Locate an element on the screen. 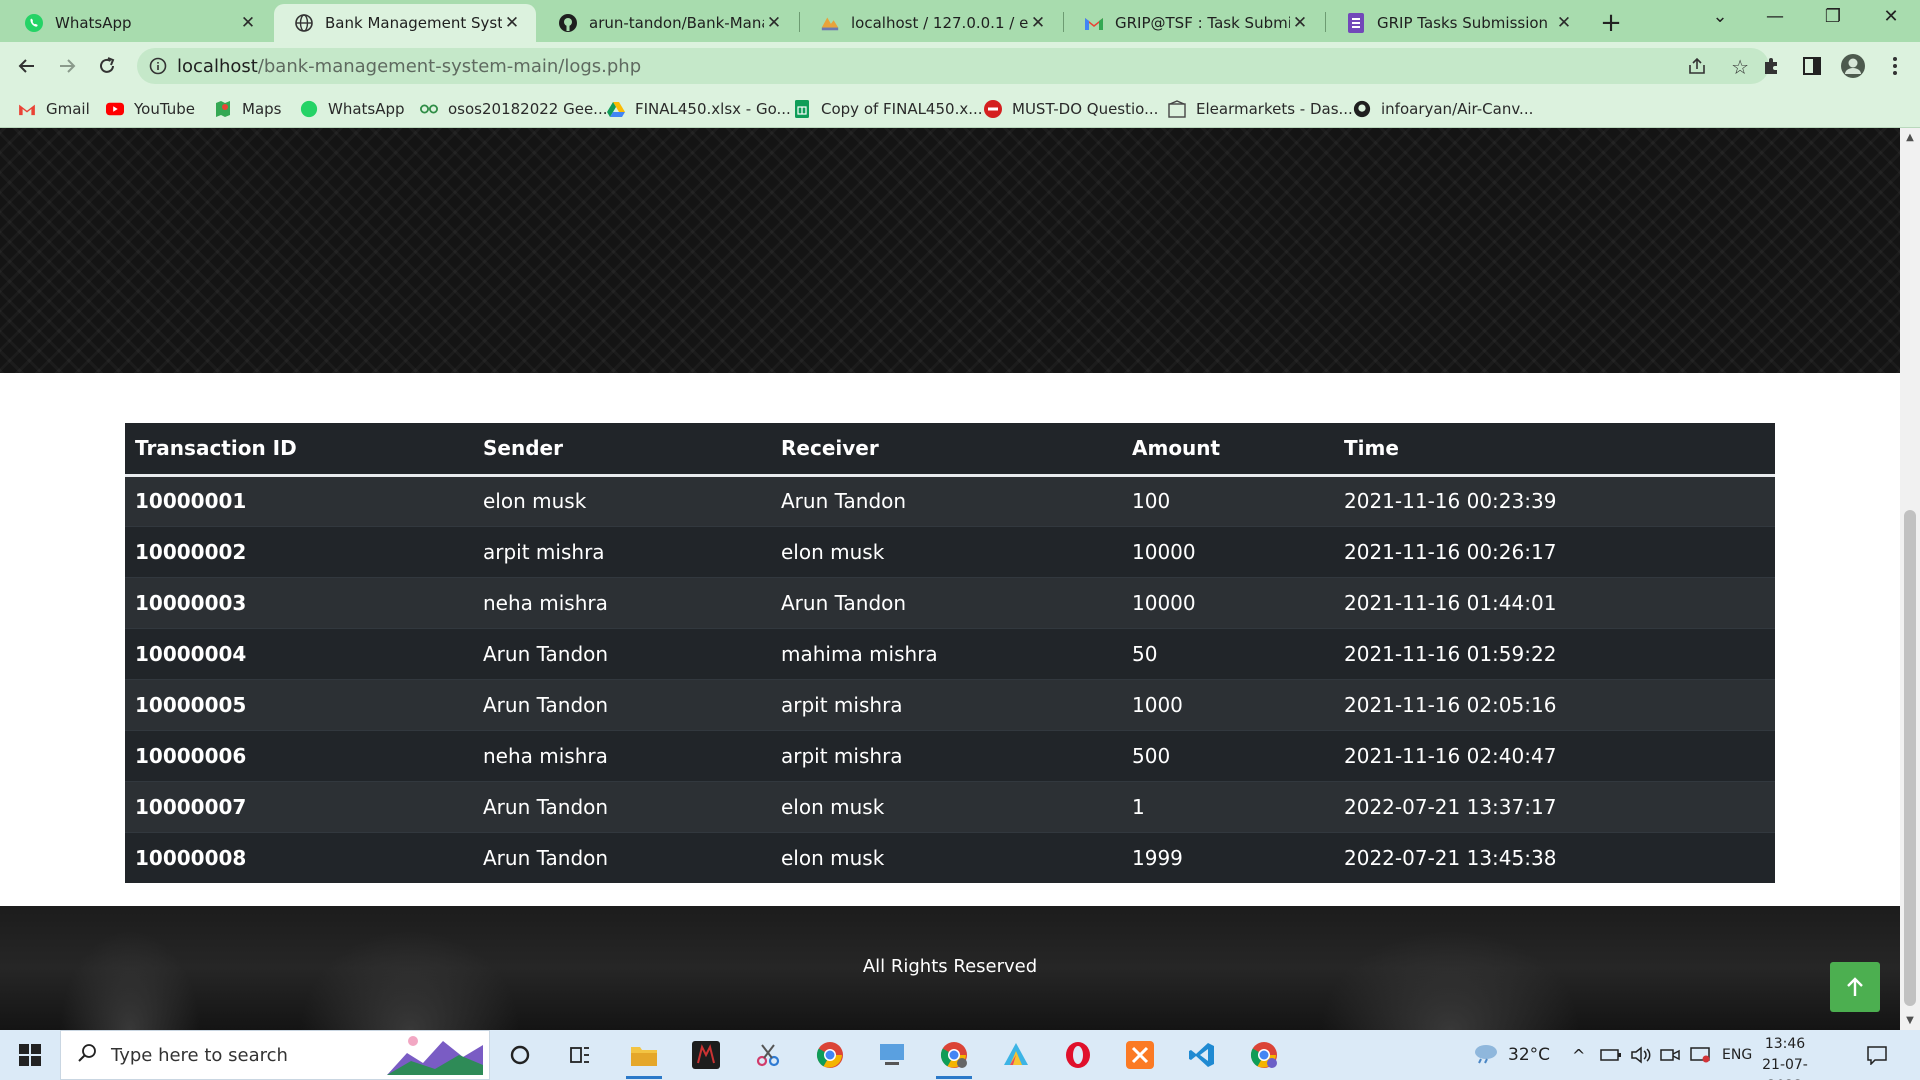  cortana-icon is located at coordinates (520, 1055).